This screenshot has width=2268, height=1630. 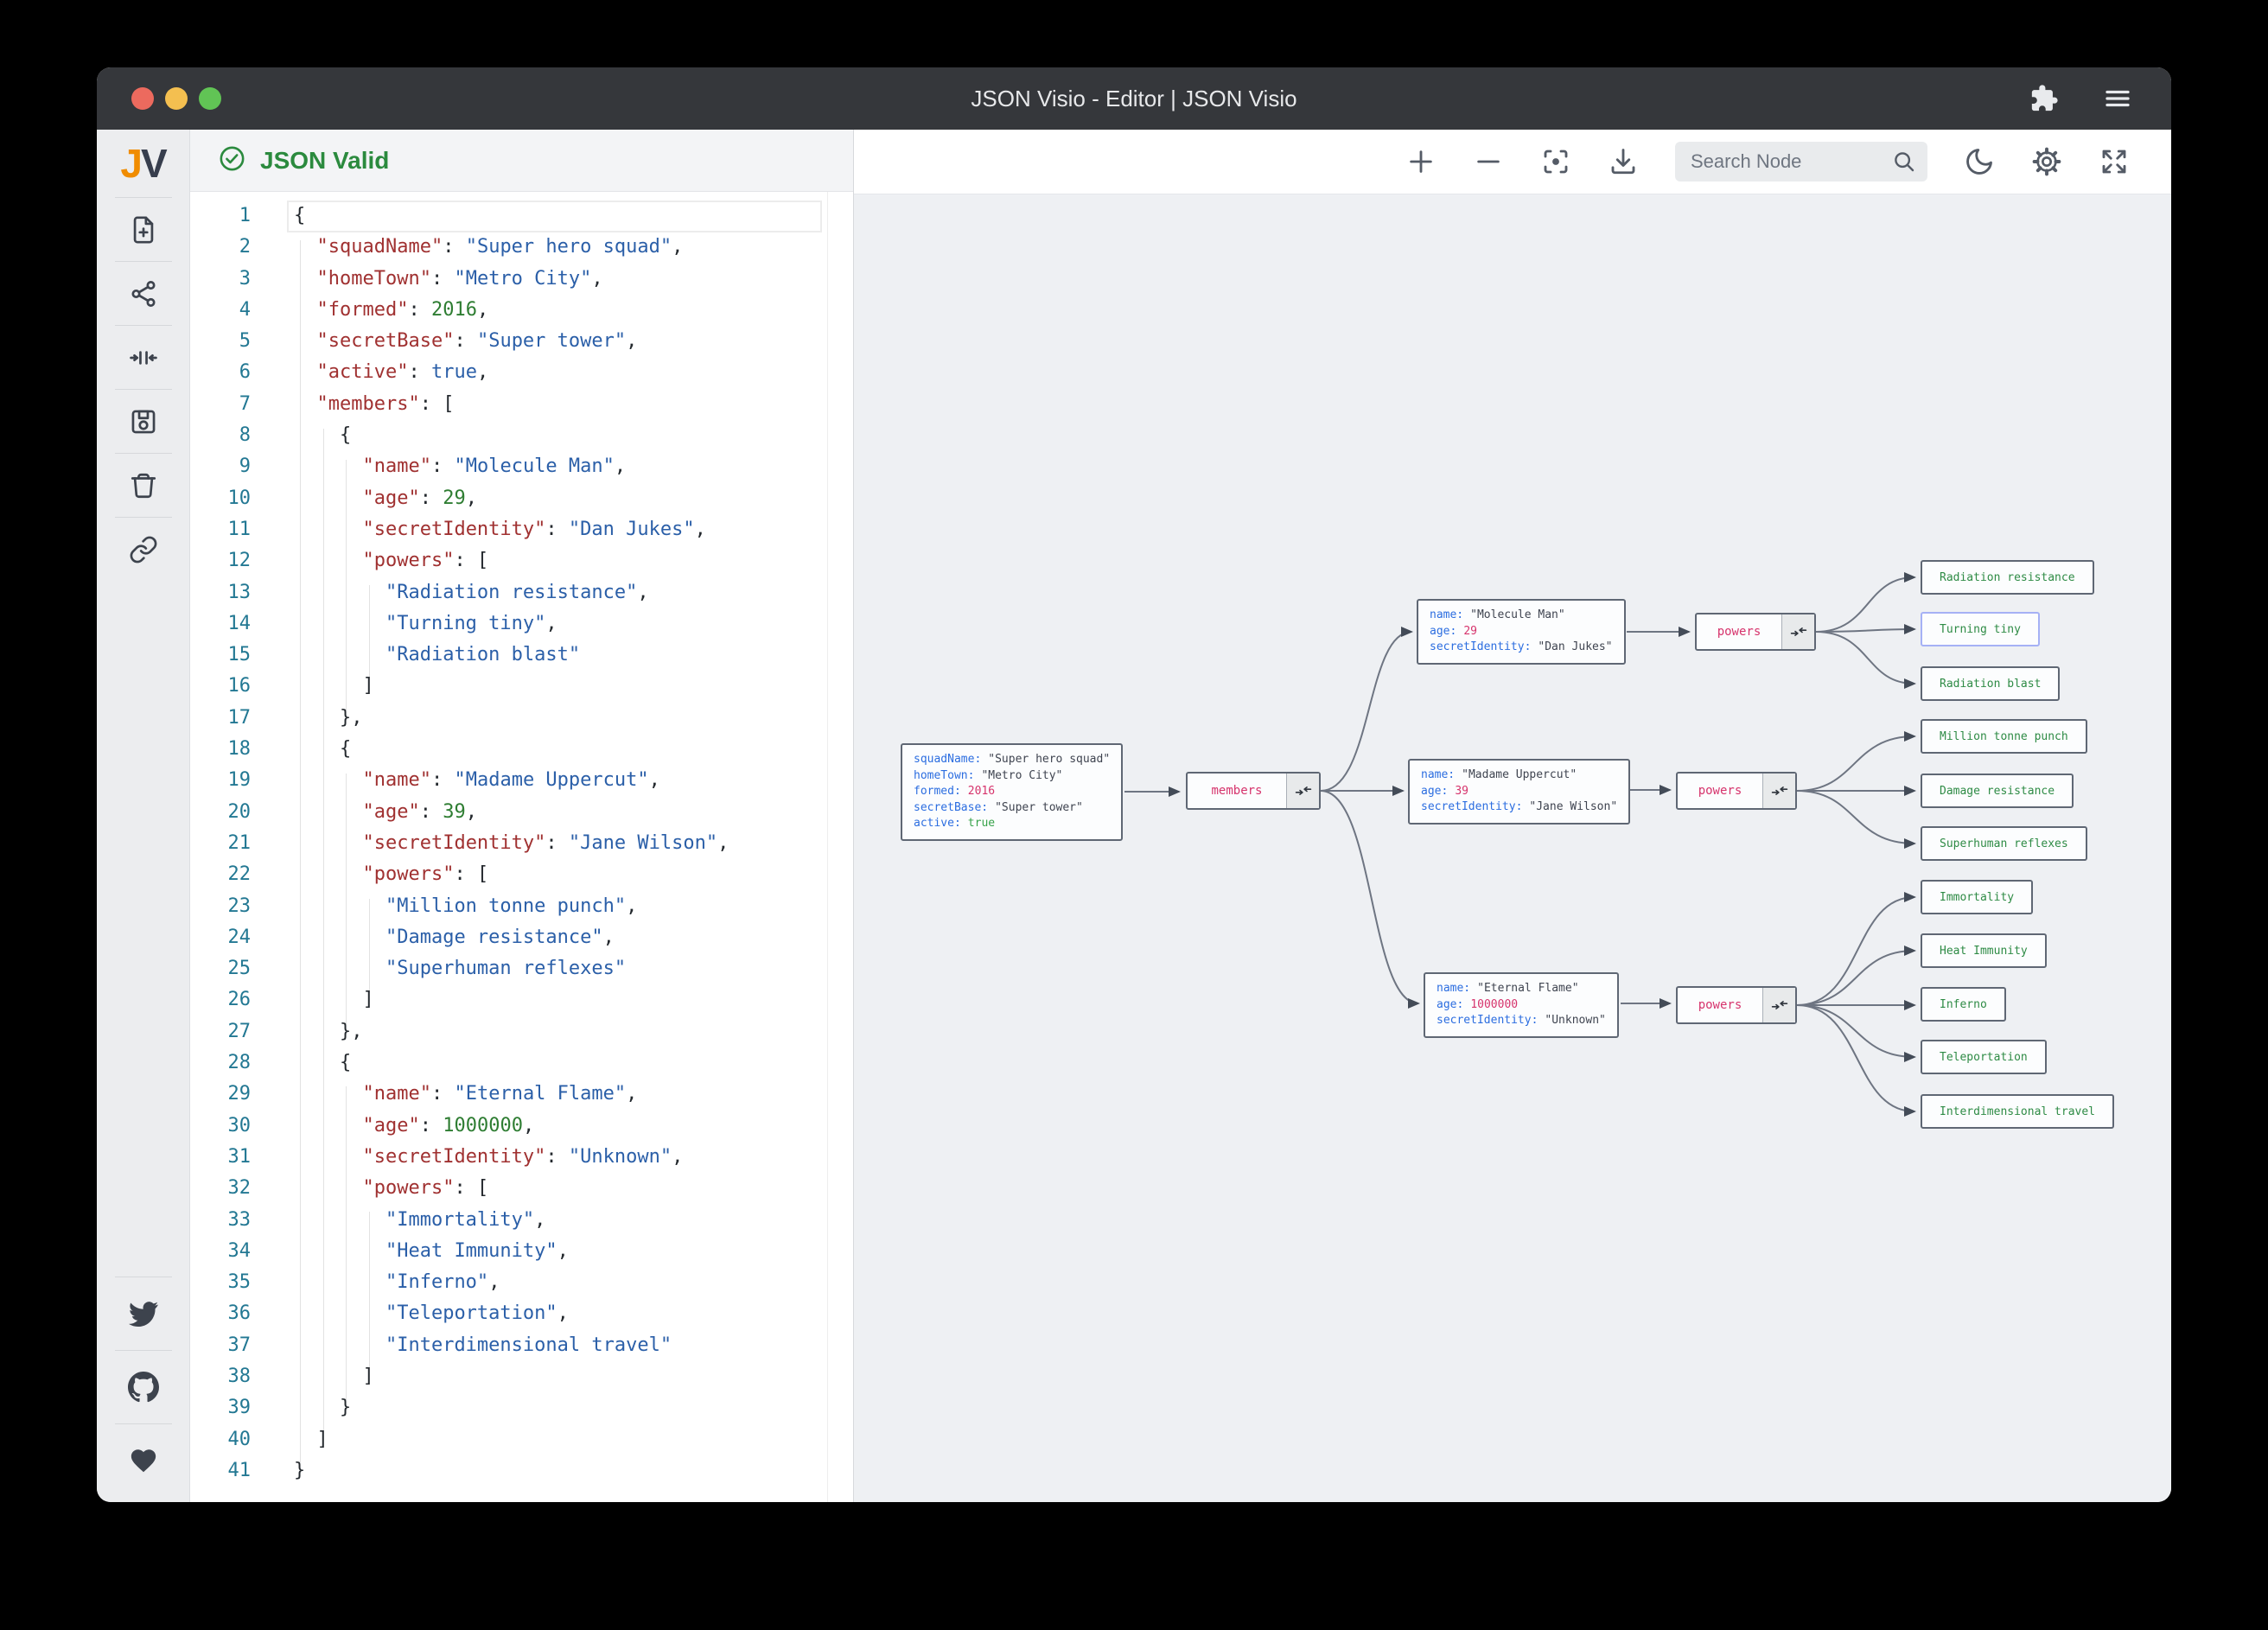 I want to click on code-line: 31 "secretIdentity": "Unknown",, so click(x=521, y=1157).